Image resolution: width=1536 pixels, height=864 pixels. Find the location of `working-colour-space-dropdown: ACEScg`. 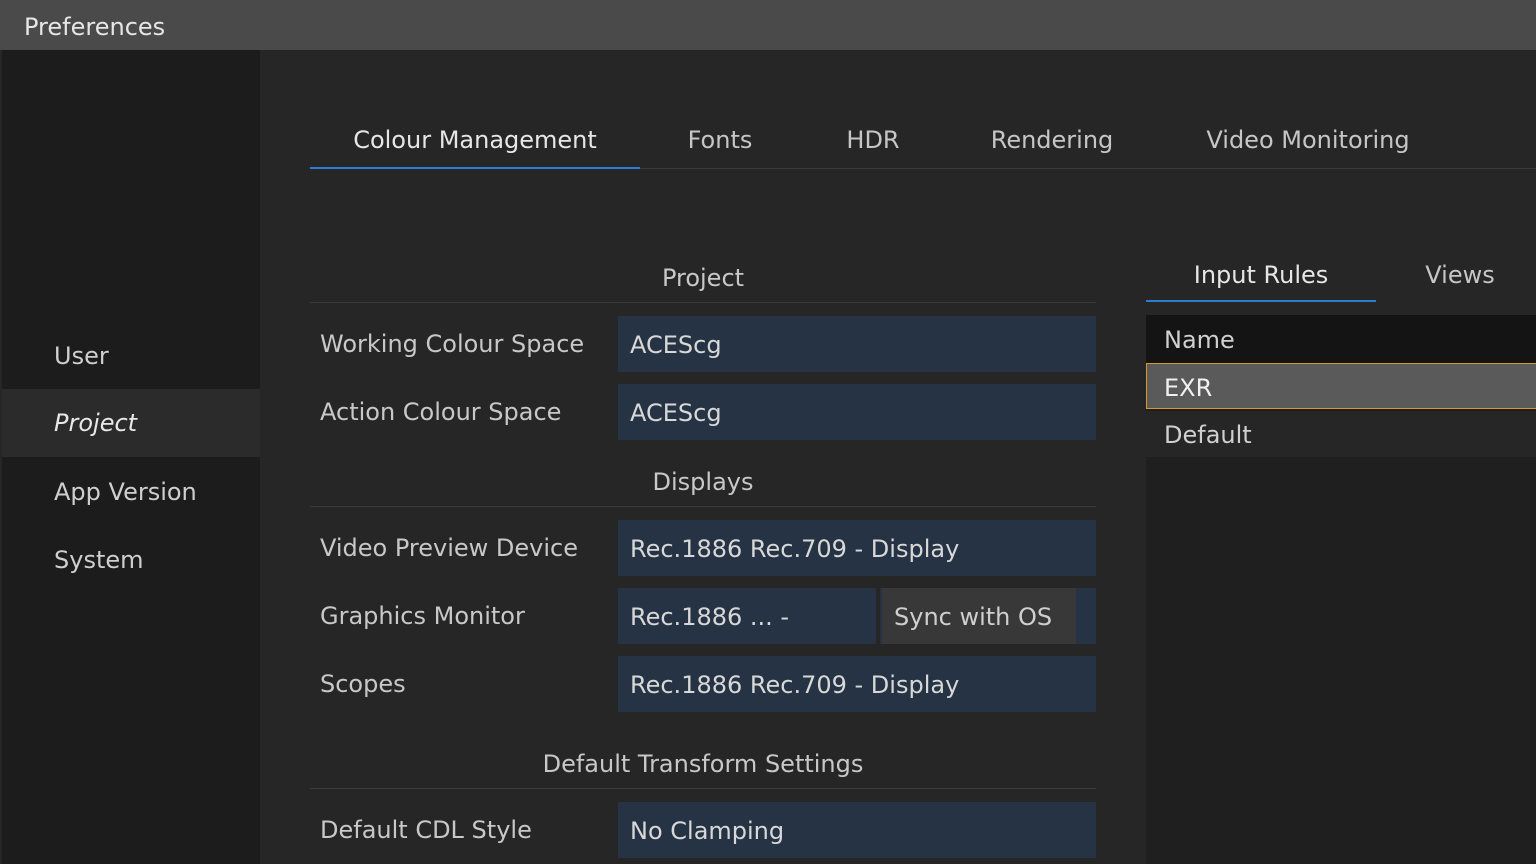

working-colour-space-dropdown: ACEScg is located at coordinates (857, 344).